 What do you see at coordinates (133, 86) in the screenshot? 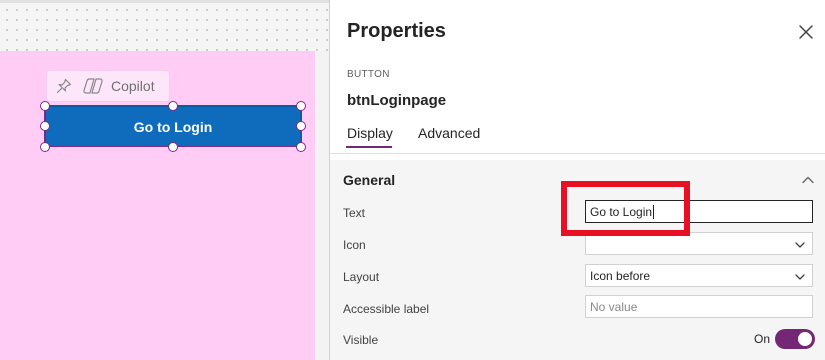
I see `copilot-label: Copilot` at bounding box center [133, 86].